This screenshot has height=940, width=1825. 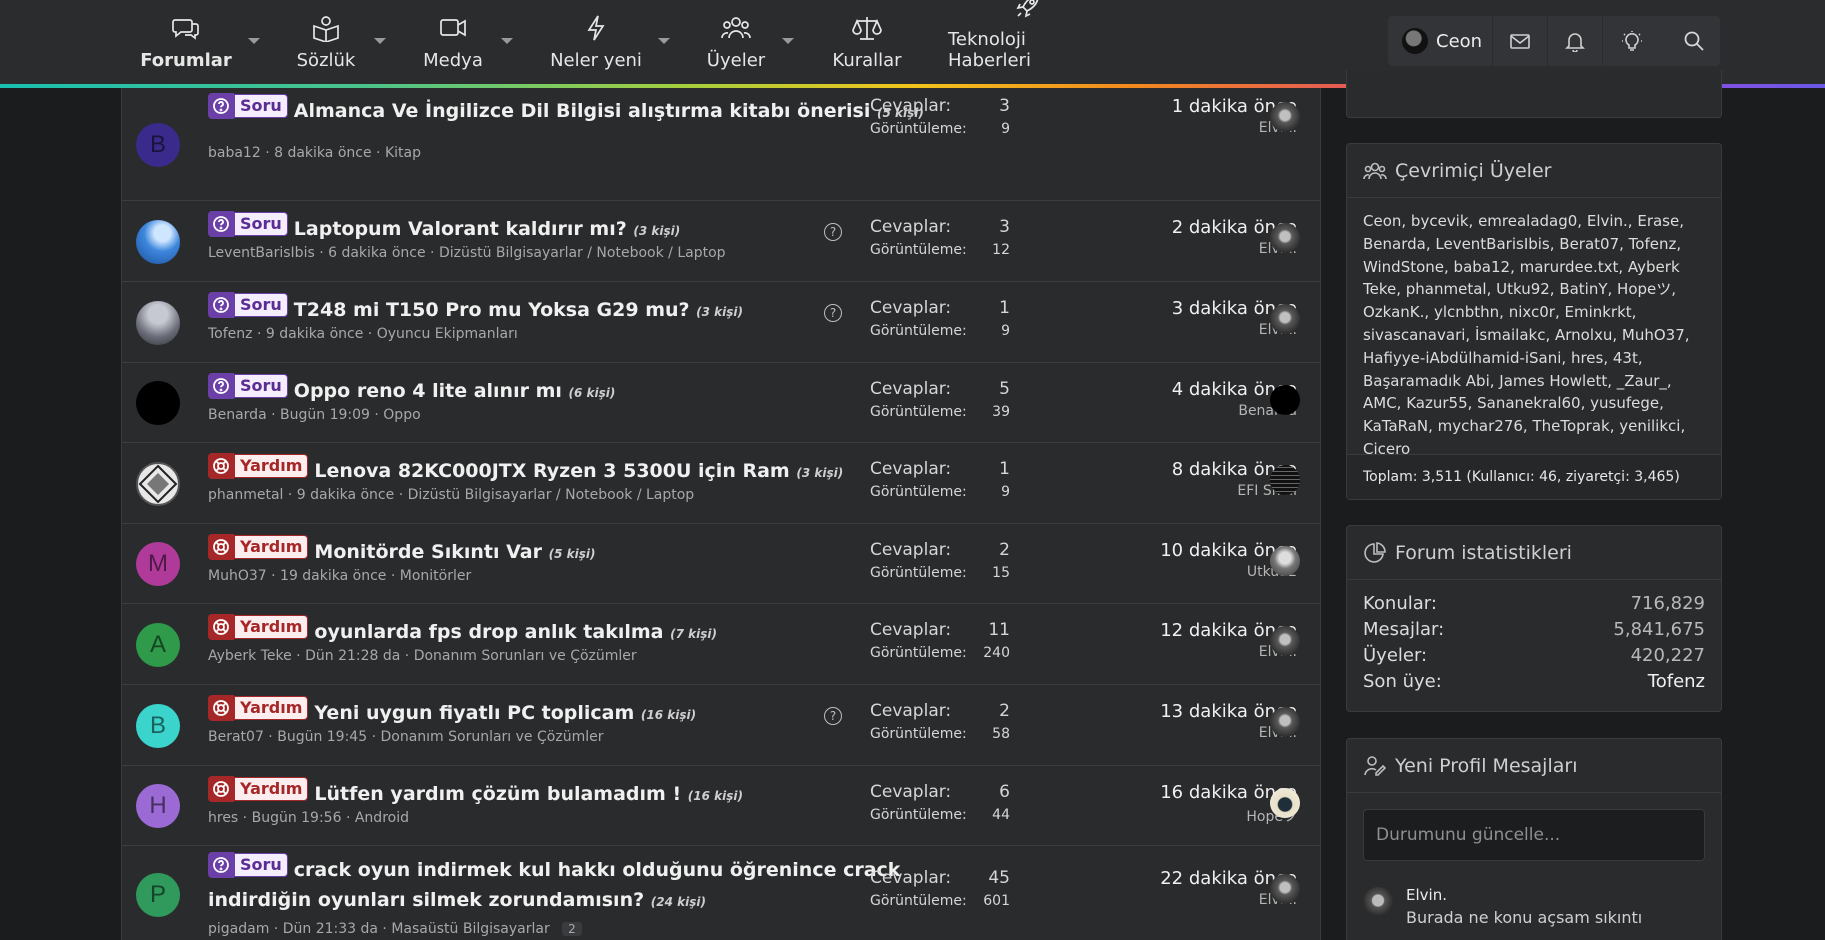 I want to click on nav-uyeler: Üyeler, so click(x=736, y=42).